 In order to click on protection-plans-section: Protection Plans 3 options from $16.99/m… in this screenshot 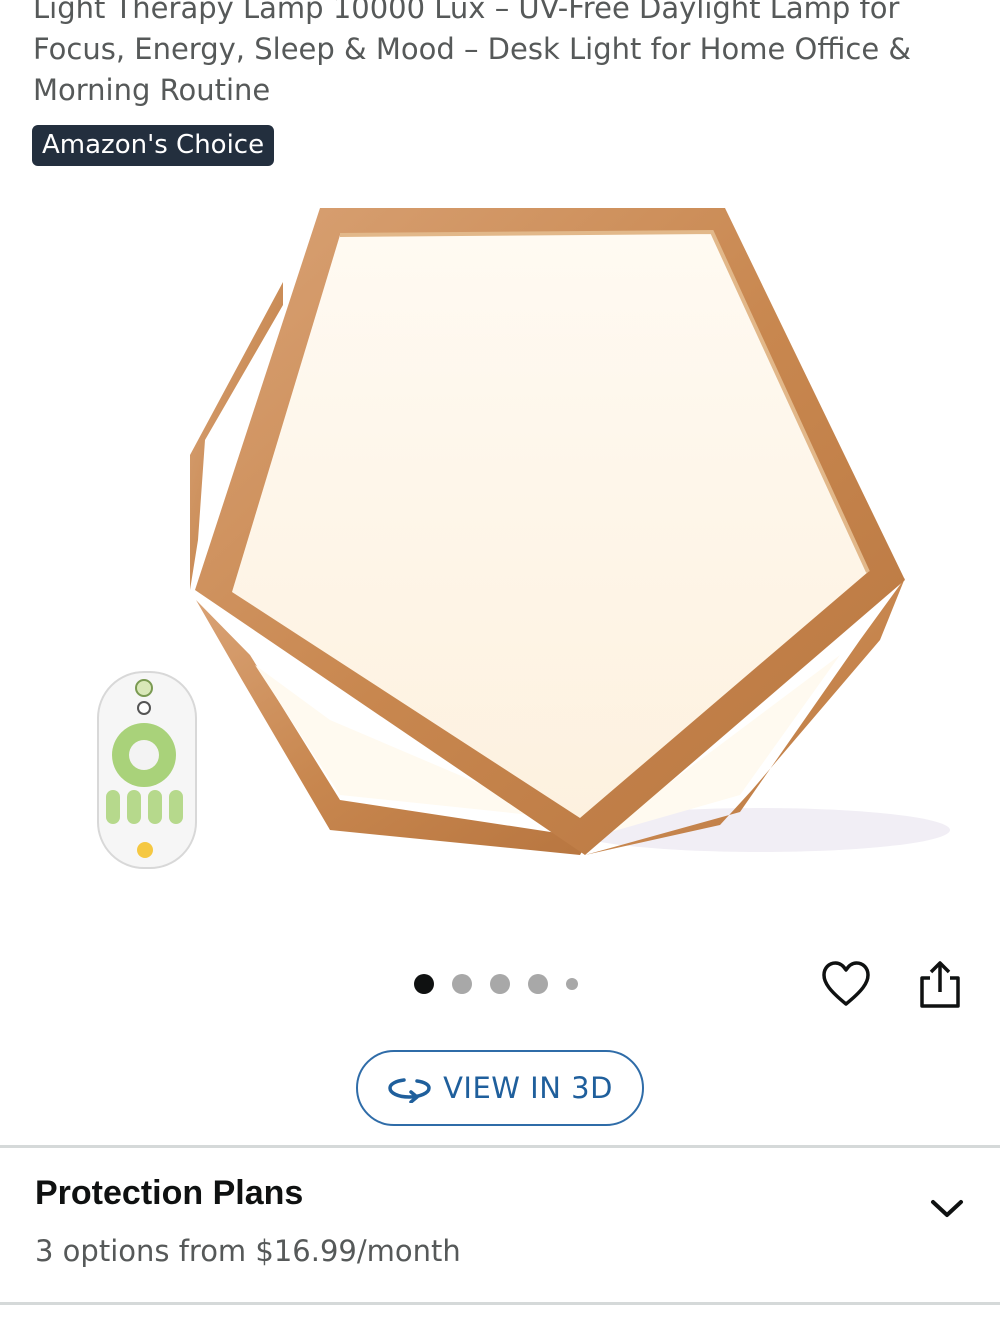, I will do `click(500, 1225)`.